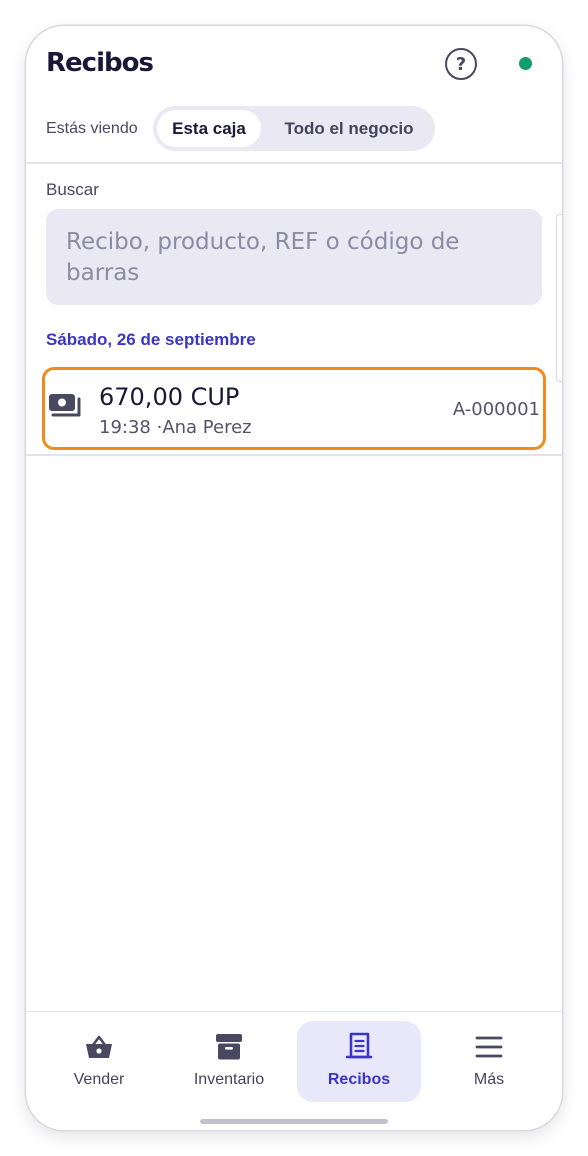  Describe the element at coordinates (229, 1047) in the screenshot. I see `archive-box-icon` at that location.